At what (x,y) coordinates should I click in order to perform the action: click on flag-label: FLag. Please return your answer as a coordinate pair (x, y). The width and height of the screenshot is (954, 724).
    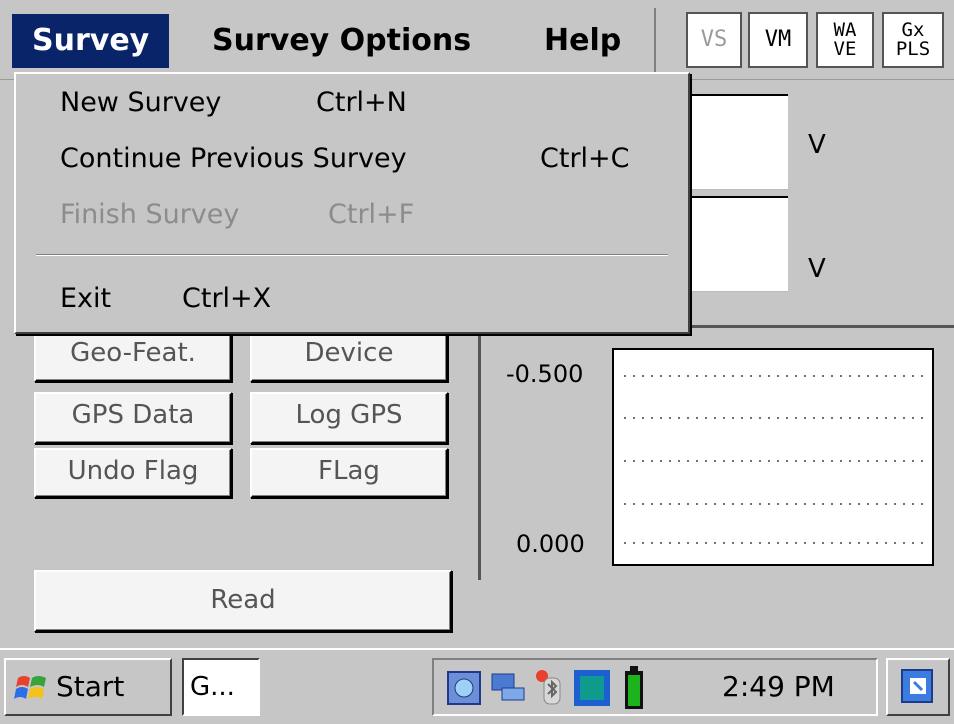
    Looking at the image, I should click on (349, 471).